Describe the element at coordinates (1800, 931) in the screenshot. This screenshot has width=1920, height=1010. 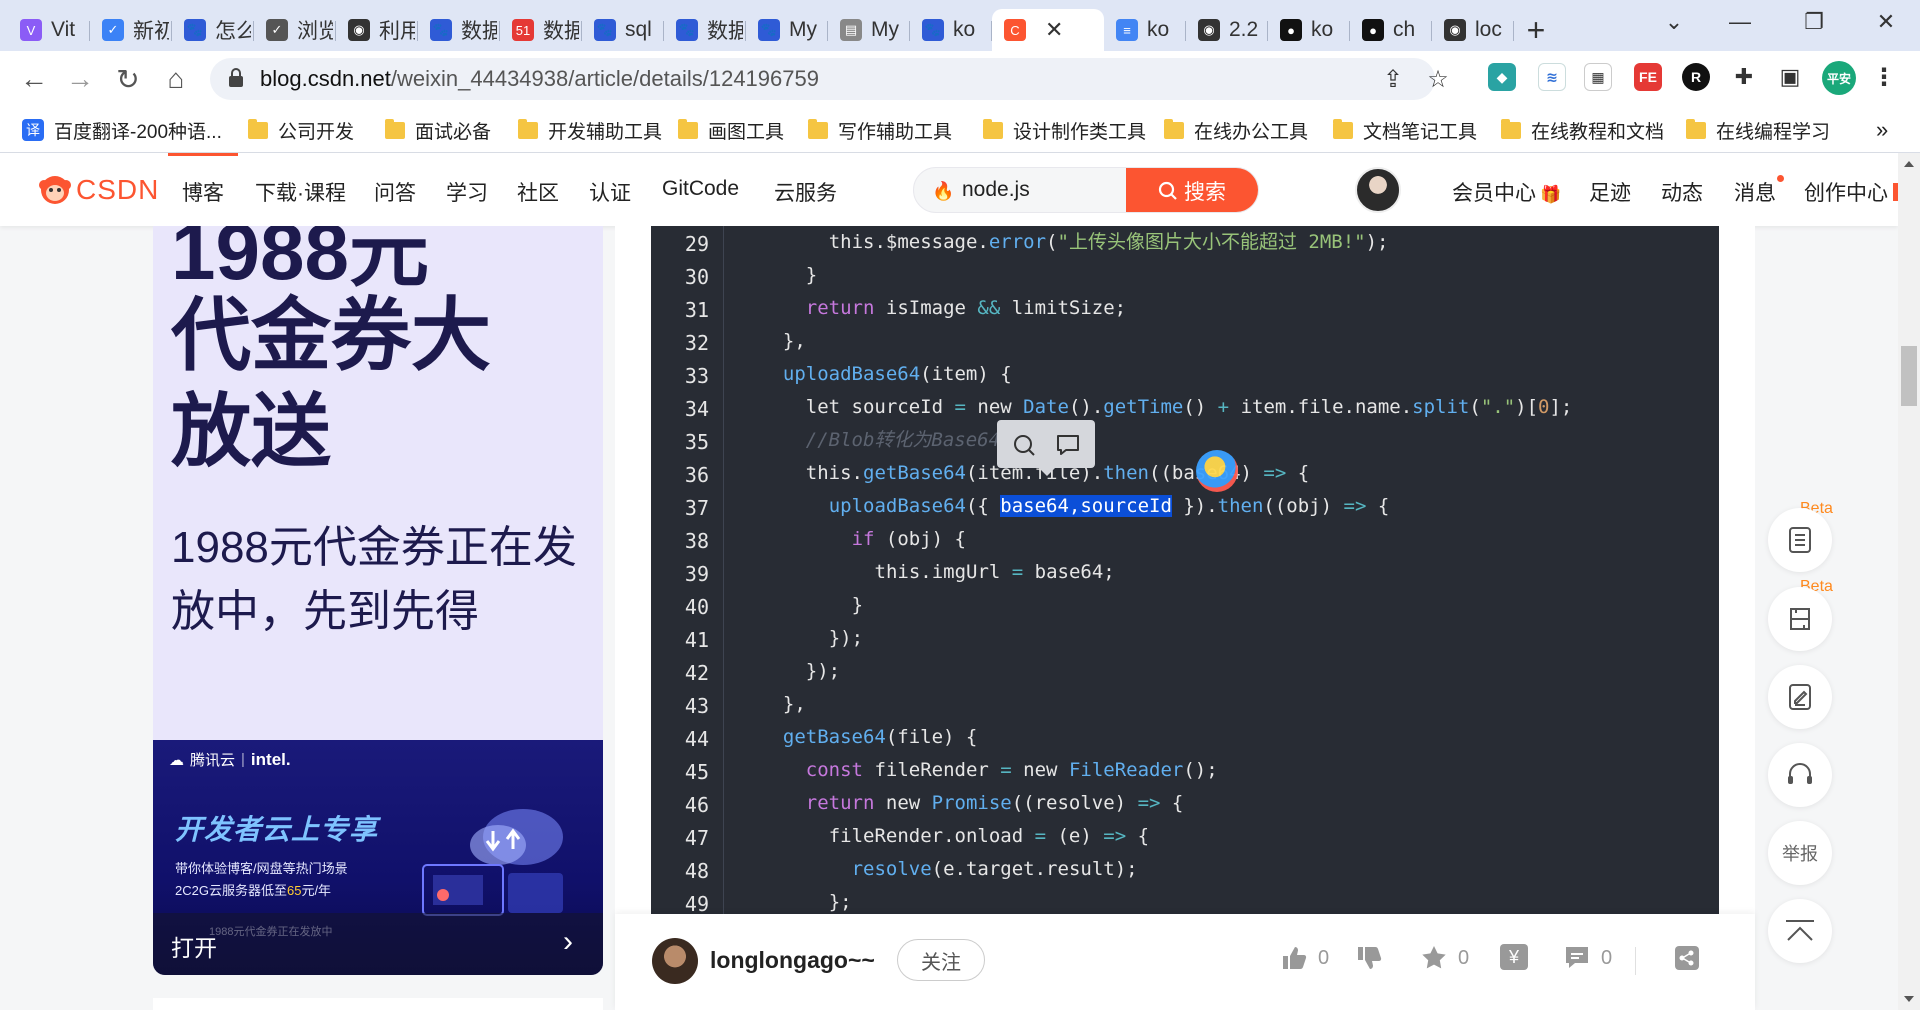
I see `back-to-top-button` at that location.